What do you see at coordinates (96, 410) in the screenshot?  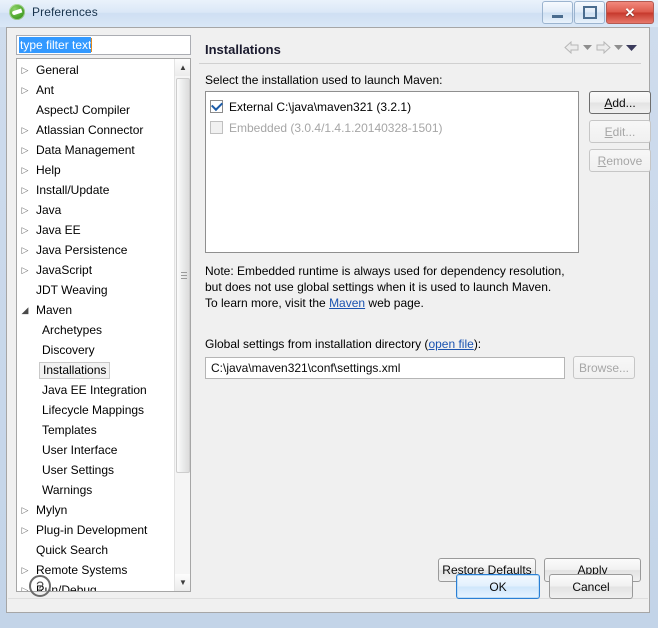 I see `sidebar-item-lifecycle-mappings: Lifecycle Mappings` at bounding box center [96, 410].